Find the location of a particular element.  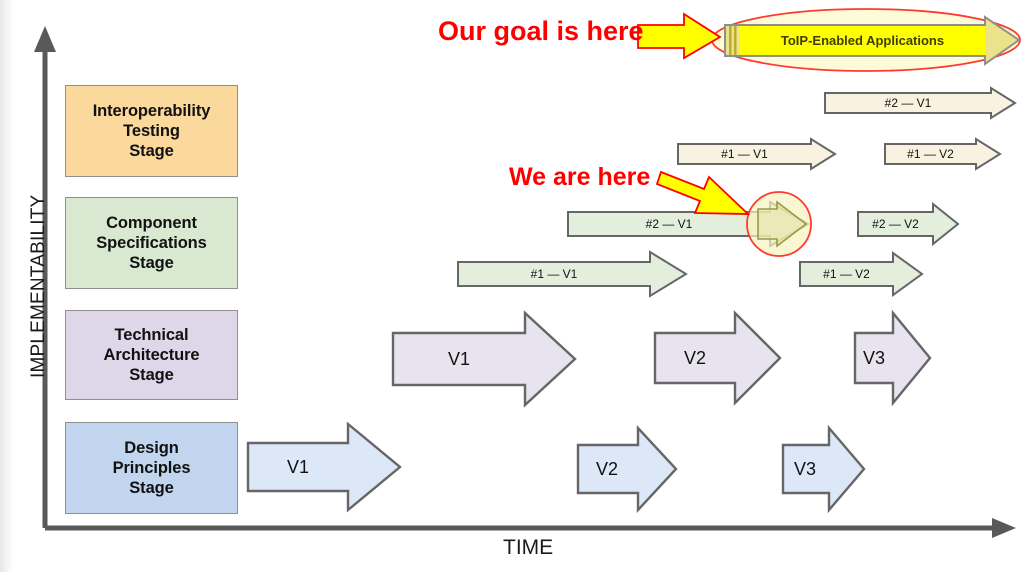

we-are-here-pointer-arrow-icon is located at coordinates (703, 192).